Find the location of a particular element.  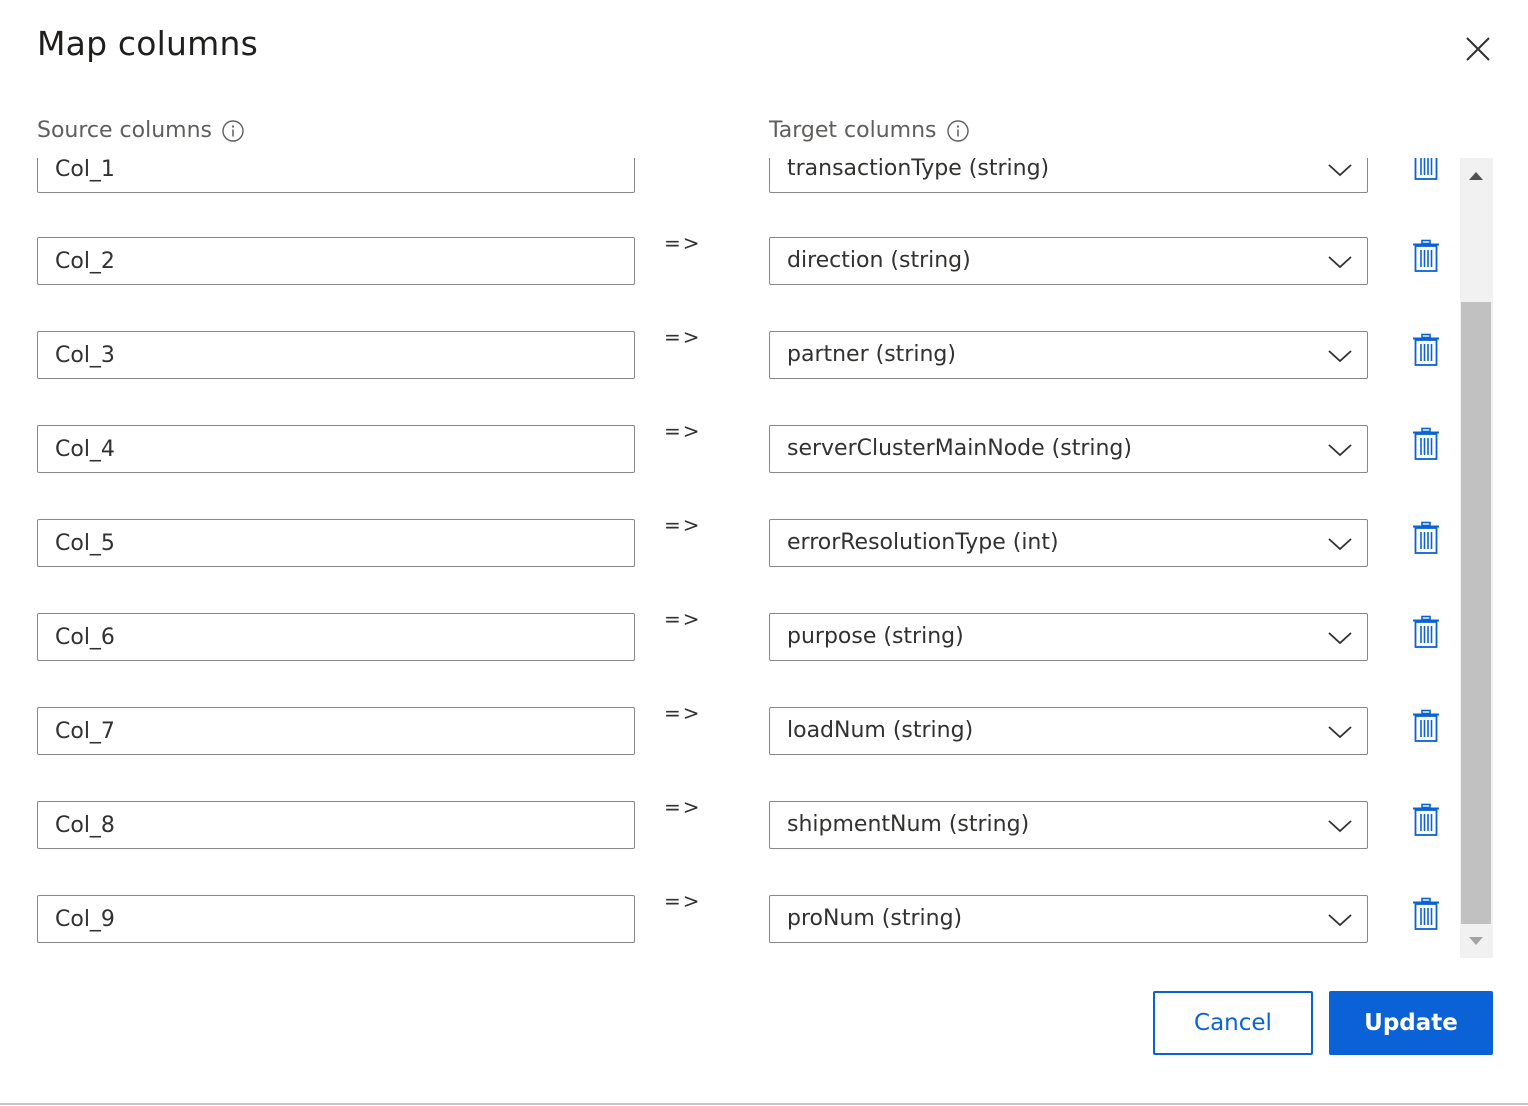

target-column-dropdown: shipmentNum (string) is located at coordinates (1068, 825).